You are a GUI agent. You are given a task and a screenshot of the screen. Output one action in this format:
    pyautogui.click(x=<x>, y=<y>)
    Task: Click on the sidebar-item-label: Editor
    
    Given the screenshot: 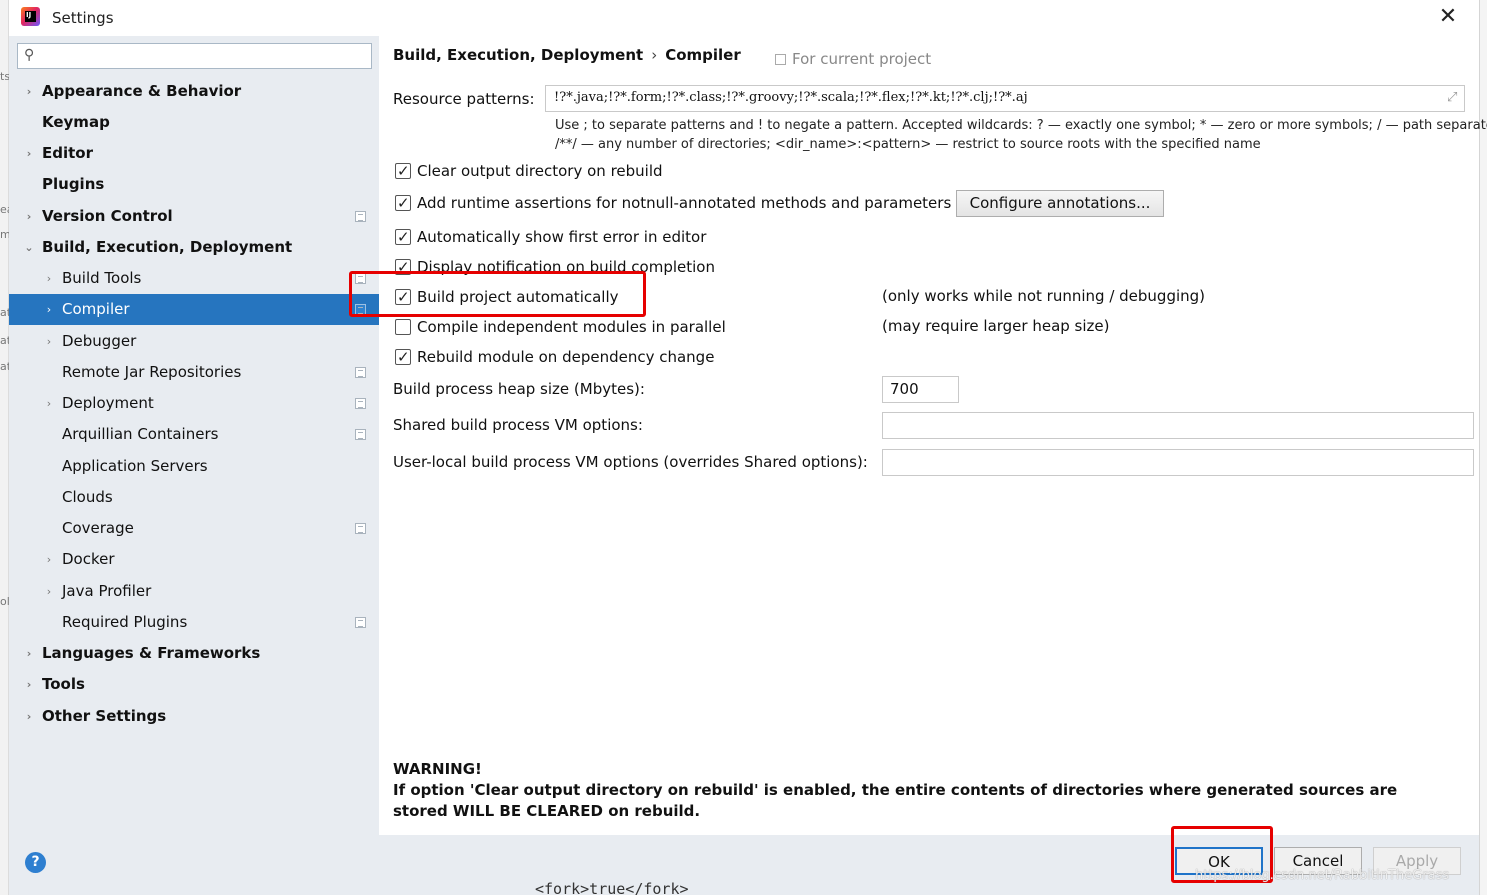 What is the action you would take?
    pyautogui.click(x=67, y=153)
    